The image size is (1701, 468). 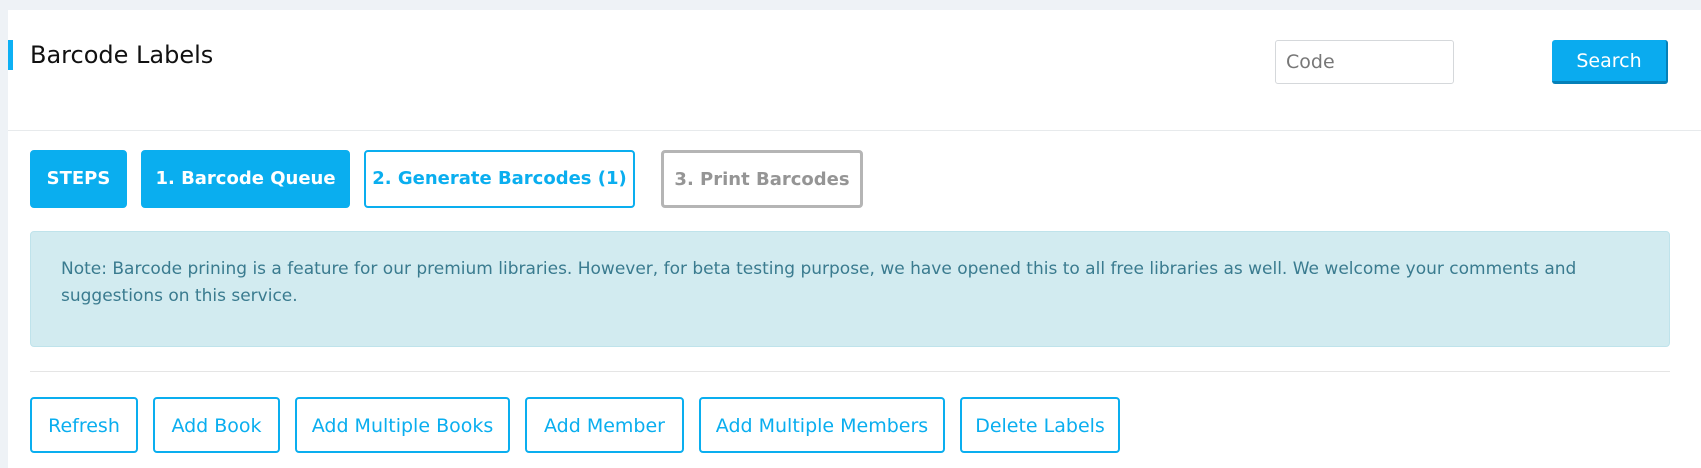 I want to click on step-barcode-queue: 1. Barcode Queue, so click(x=245, y=179).